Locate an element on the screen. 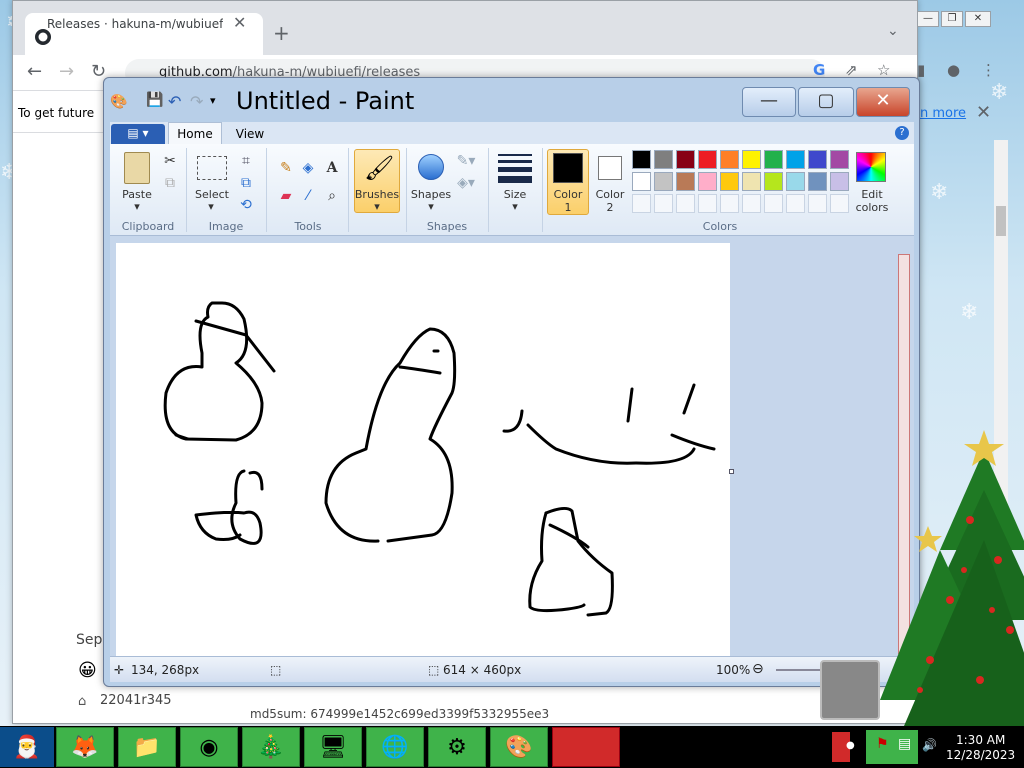  taskbar-control-panel: 🖥 is located at coordinates (333, 747).